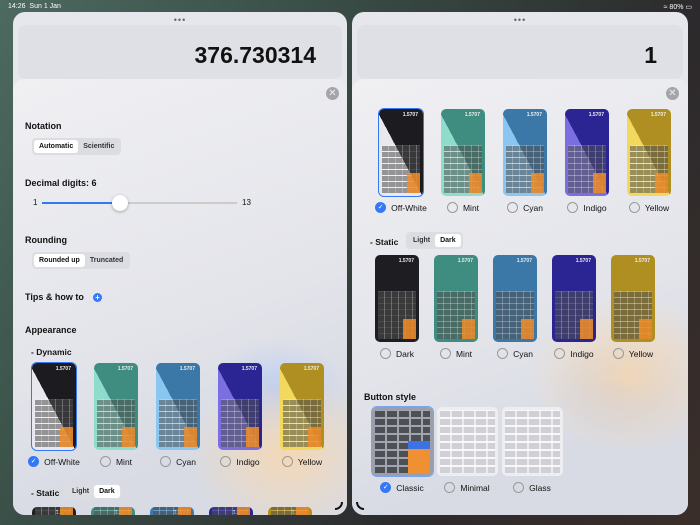  Describe the element at coordinates (532, 487) in the screenshot. I see `button-style-radio: Glass` at that location.